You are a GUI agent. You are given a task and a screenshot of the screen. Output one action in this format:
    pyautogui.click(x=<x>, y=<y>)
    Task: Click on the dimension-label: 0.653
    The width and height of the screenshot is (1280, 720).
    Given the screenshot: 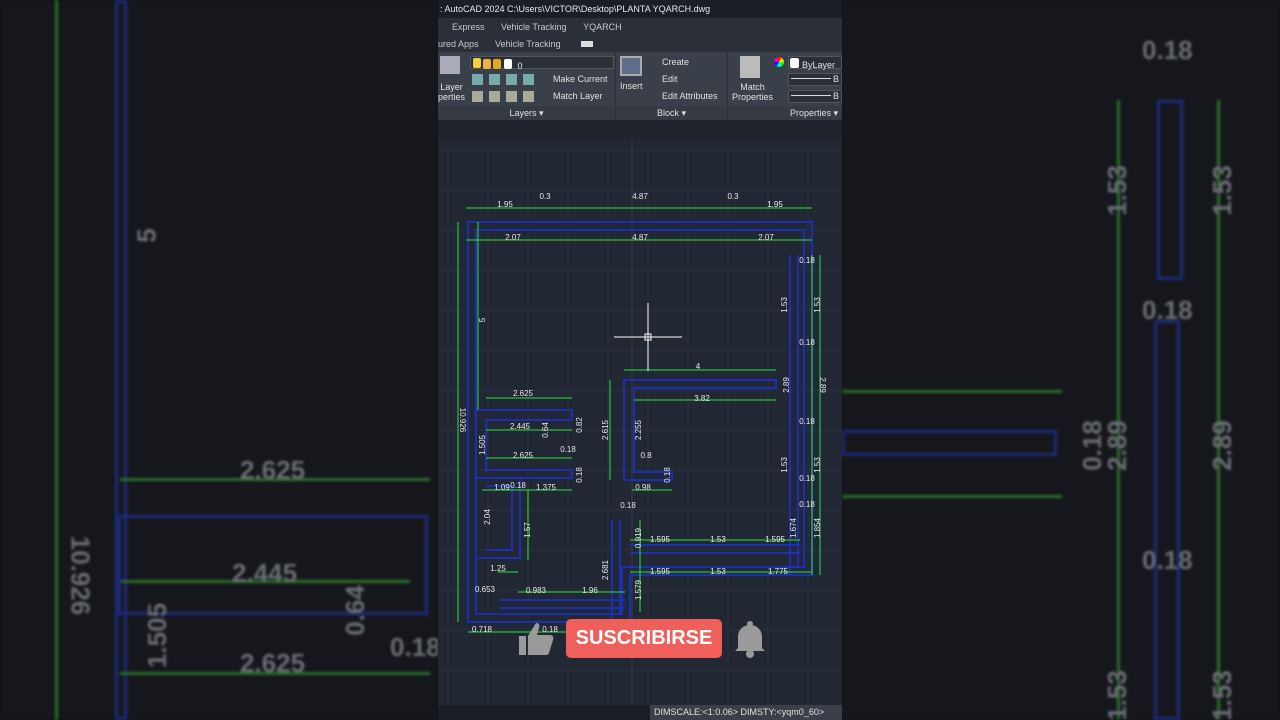 What is the action you would take?
    pyautogui.click(x=485, y=589)
    